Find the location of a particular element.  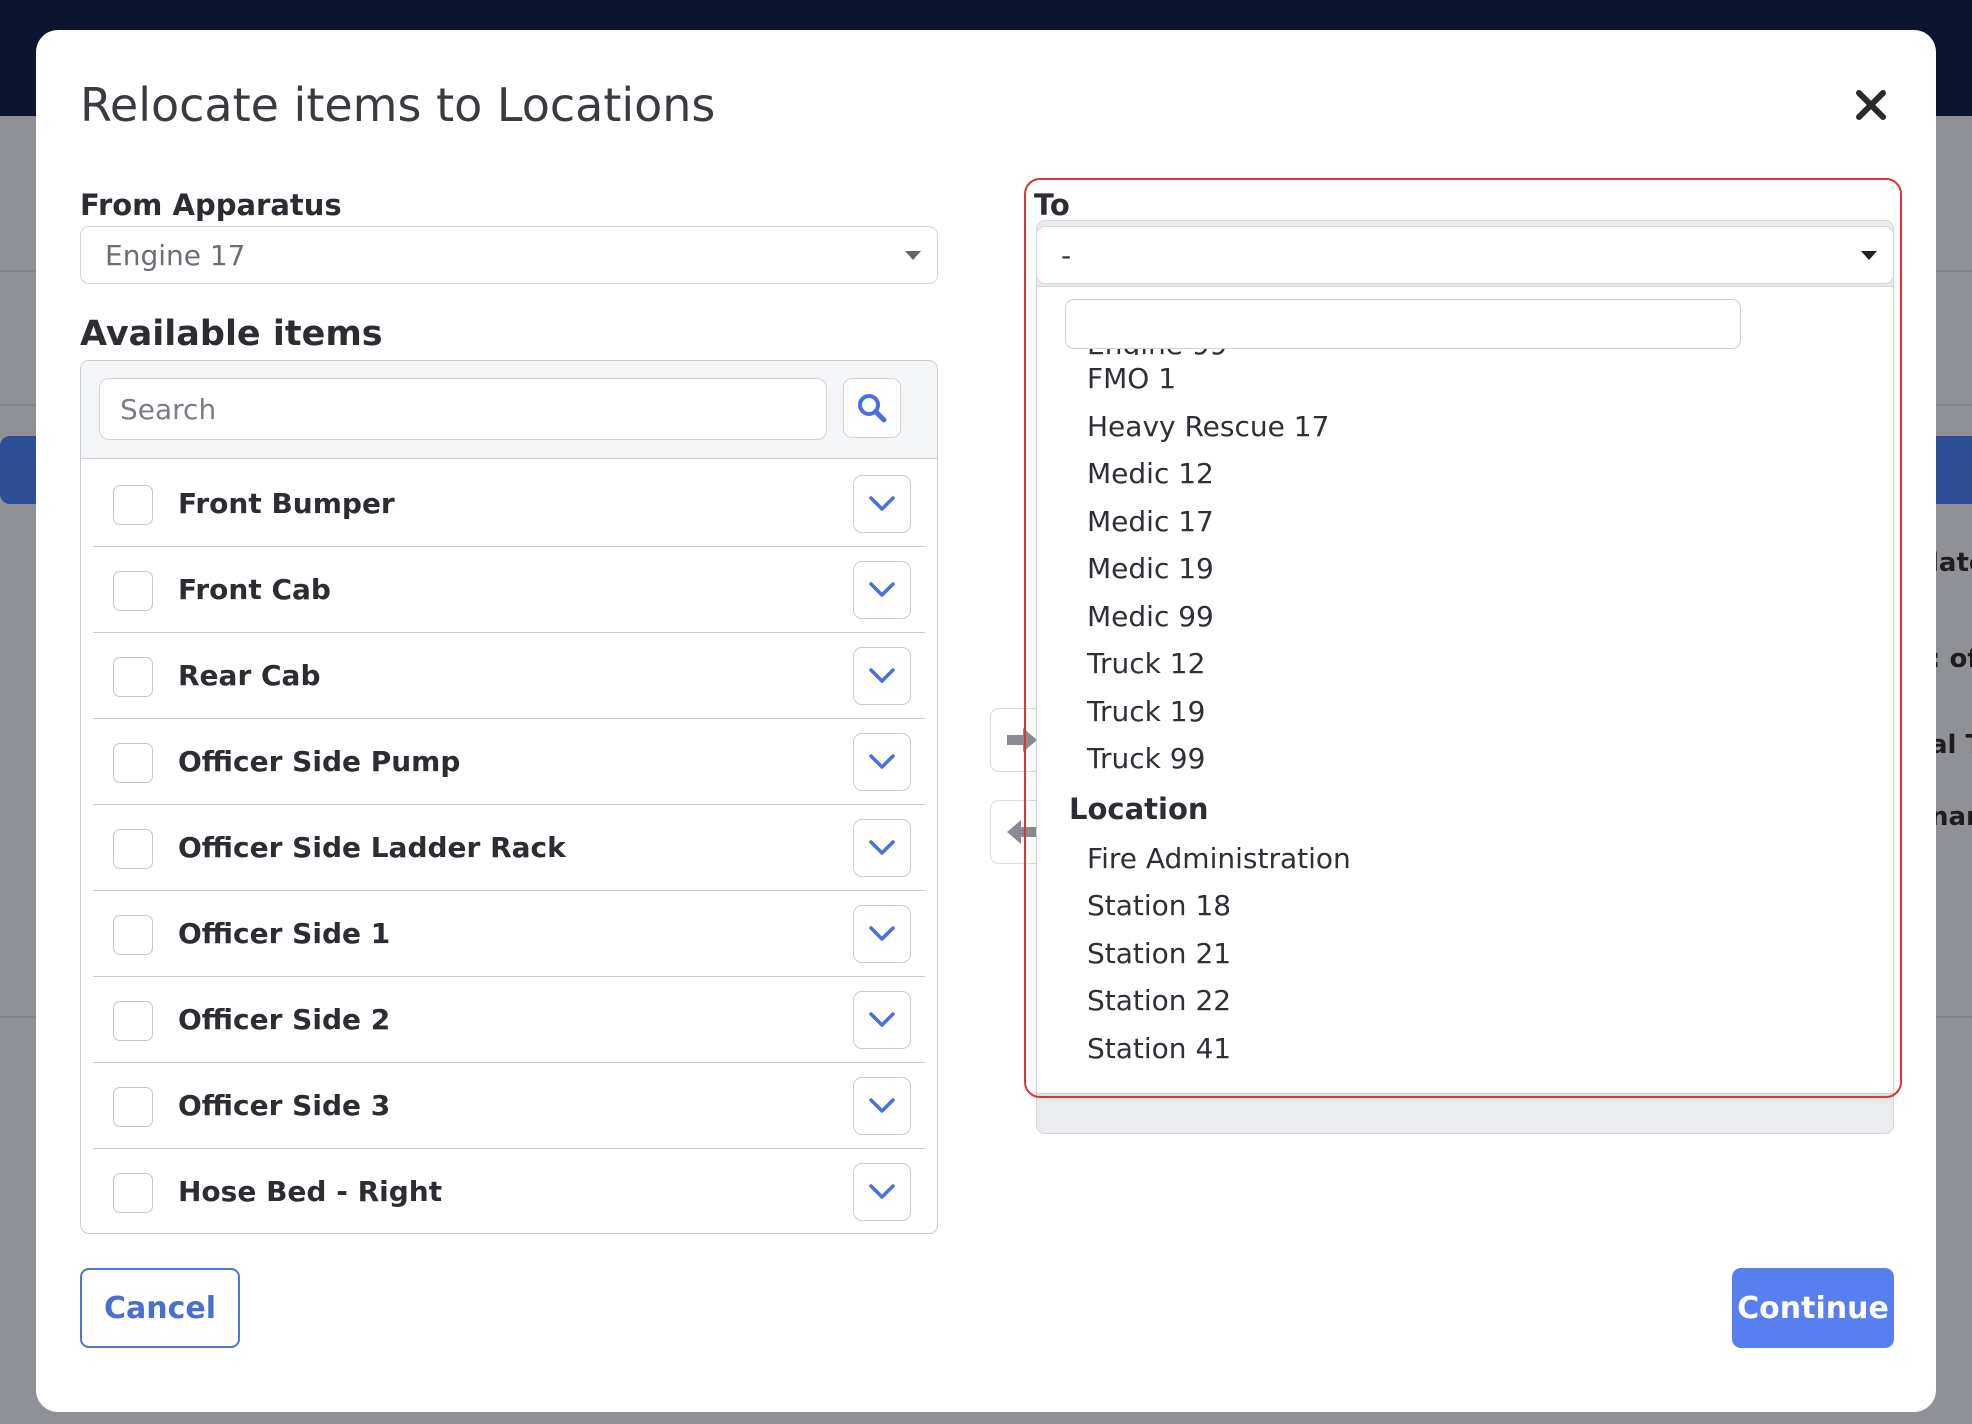

bg-peek-text: nar is located at coordinates (1951, 817).